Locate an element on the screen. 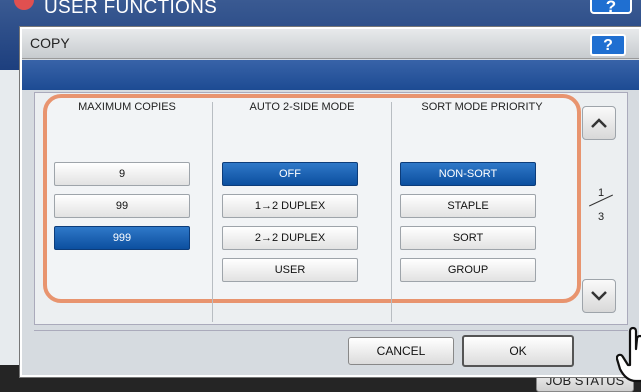 Image resolution: width=641 pixels, height=392 pixels. option-duplex-off: OFF is located at coordinates (290, 174).